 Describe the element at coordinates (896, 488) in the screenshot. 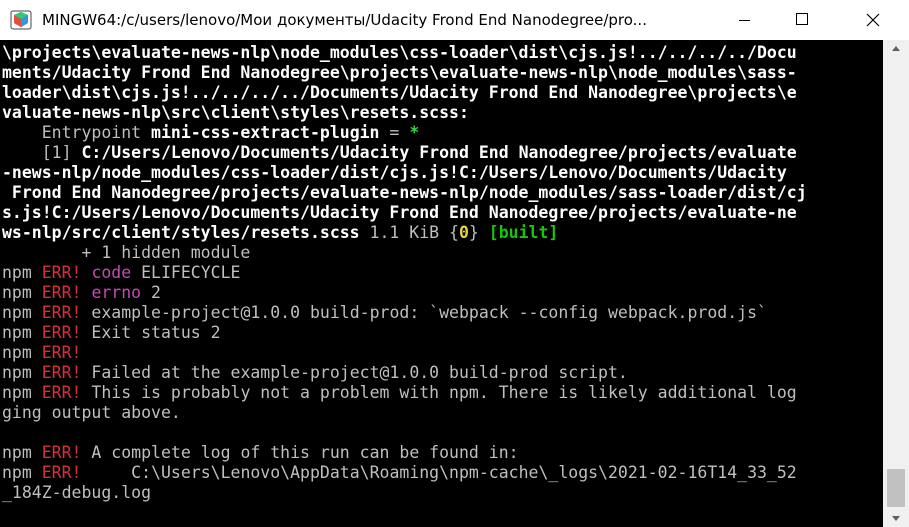

I see `scroll-thumb` at that location.